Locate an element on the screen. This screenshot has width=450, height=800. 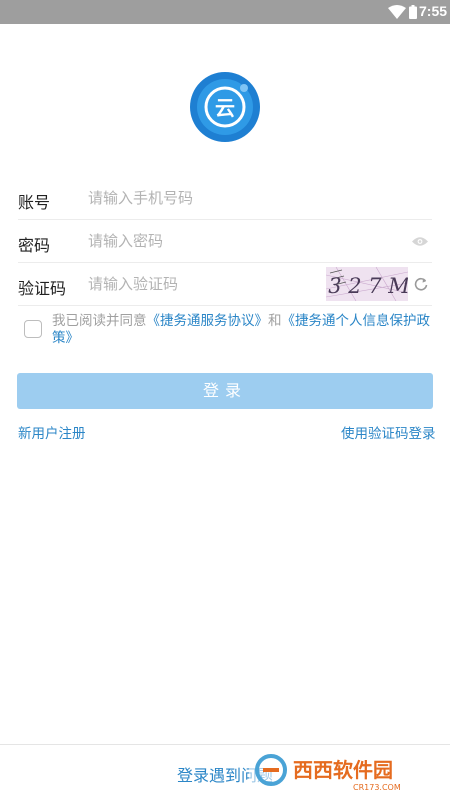
watermark-text: 西西软件园 is located at coordinates (343, 770).